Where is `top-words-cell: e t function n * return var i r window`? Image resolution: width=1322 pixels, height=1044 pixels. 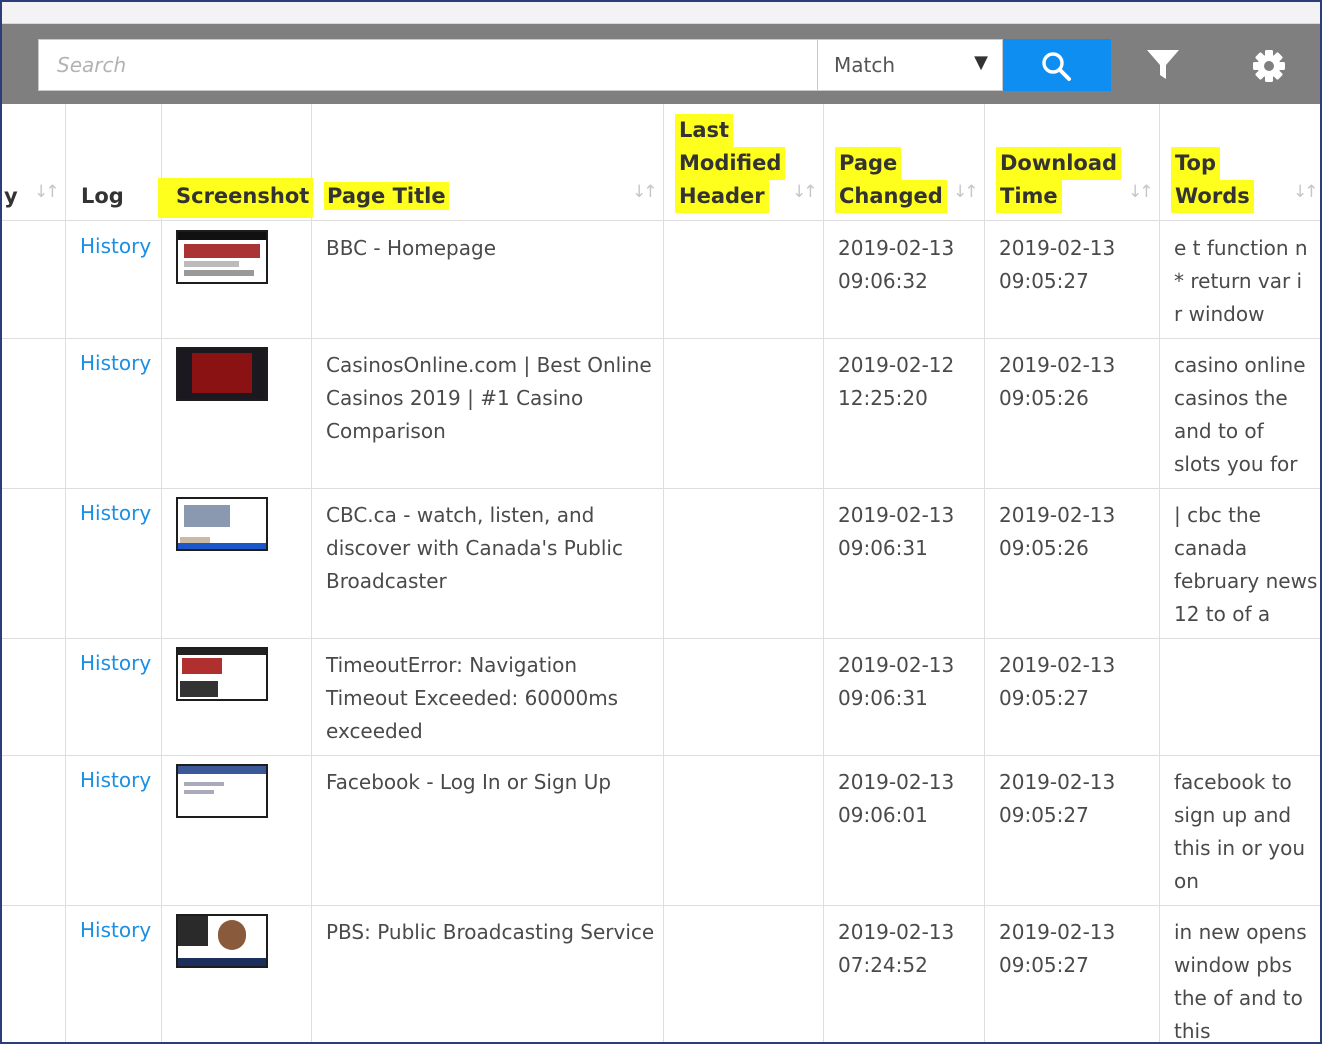
top-words-cell: e t function n * return var i r window is located at coordinates (1241, 281).